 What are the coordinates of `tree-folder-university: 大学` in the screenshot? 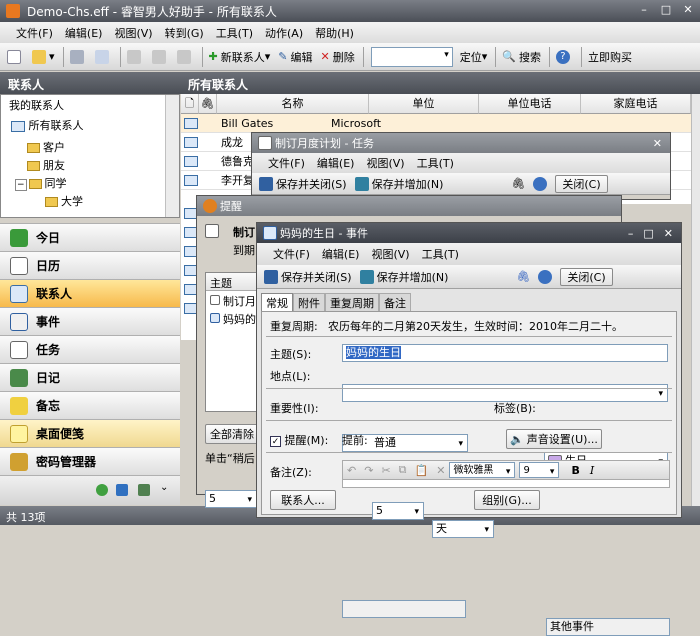 It's located at (64, 202).